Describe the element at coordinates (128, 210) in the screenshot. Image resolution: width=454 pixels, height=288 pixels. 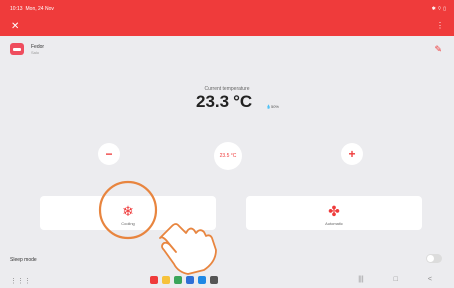
I see `highlight-ring` at that location.